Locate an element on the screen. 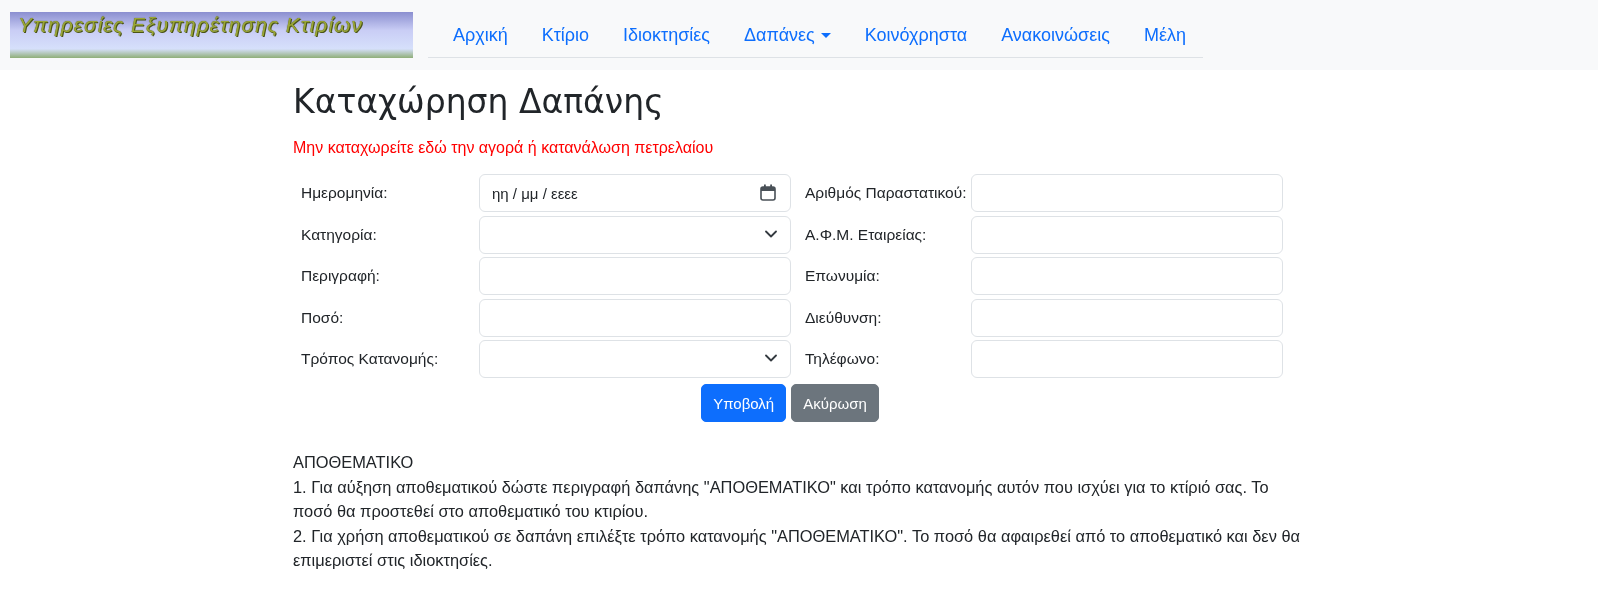  calendar-icon is located at coordinates (768, 192).